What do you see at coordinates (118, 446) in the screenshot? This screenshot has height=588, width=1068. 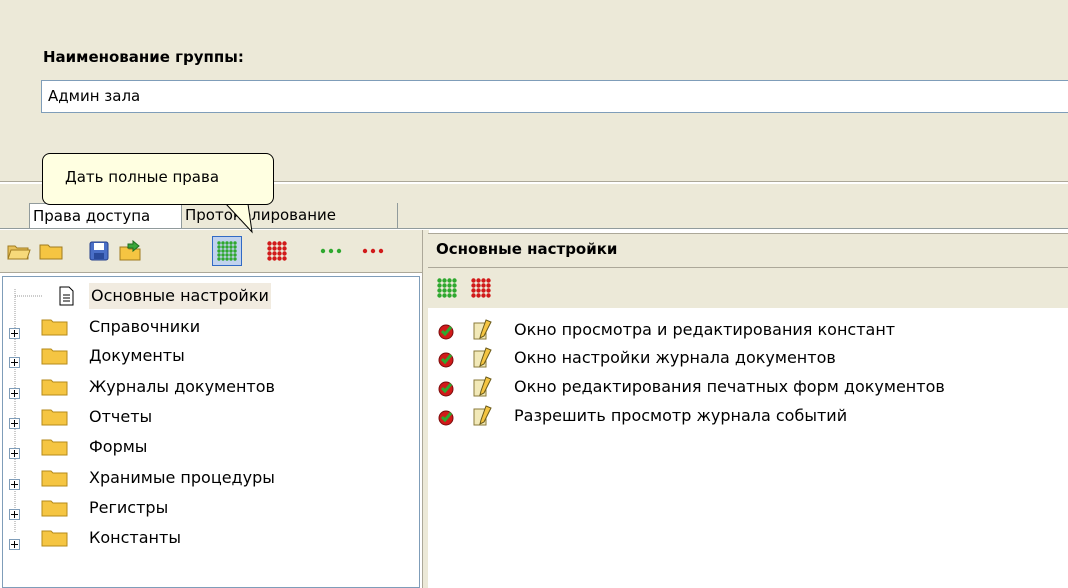 I see `tree-item-label: Формы` at bounding box center [118, 446].